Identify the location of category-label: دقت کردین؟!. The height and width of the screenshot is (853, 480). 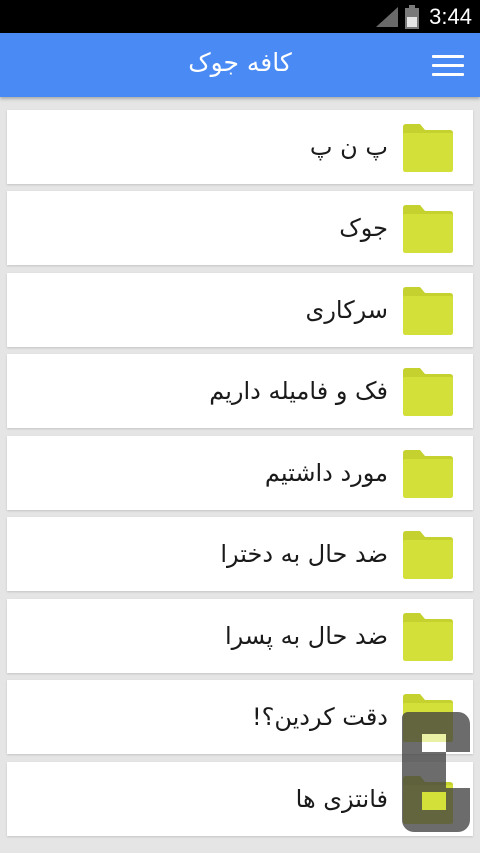
(319, 717).